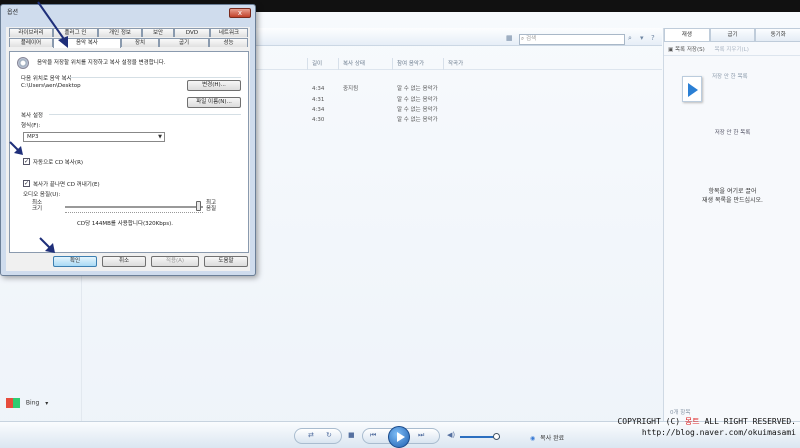 The image size is (800, 448). I want to click on save-list-button: 목록 저장(S), so click(690, 50).